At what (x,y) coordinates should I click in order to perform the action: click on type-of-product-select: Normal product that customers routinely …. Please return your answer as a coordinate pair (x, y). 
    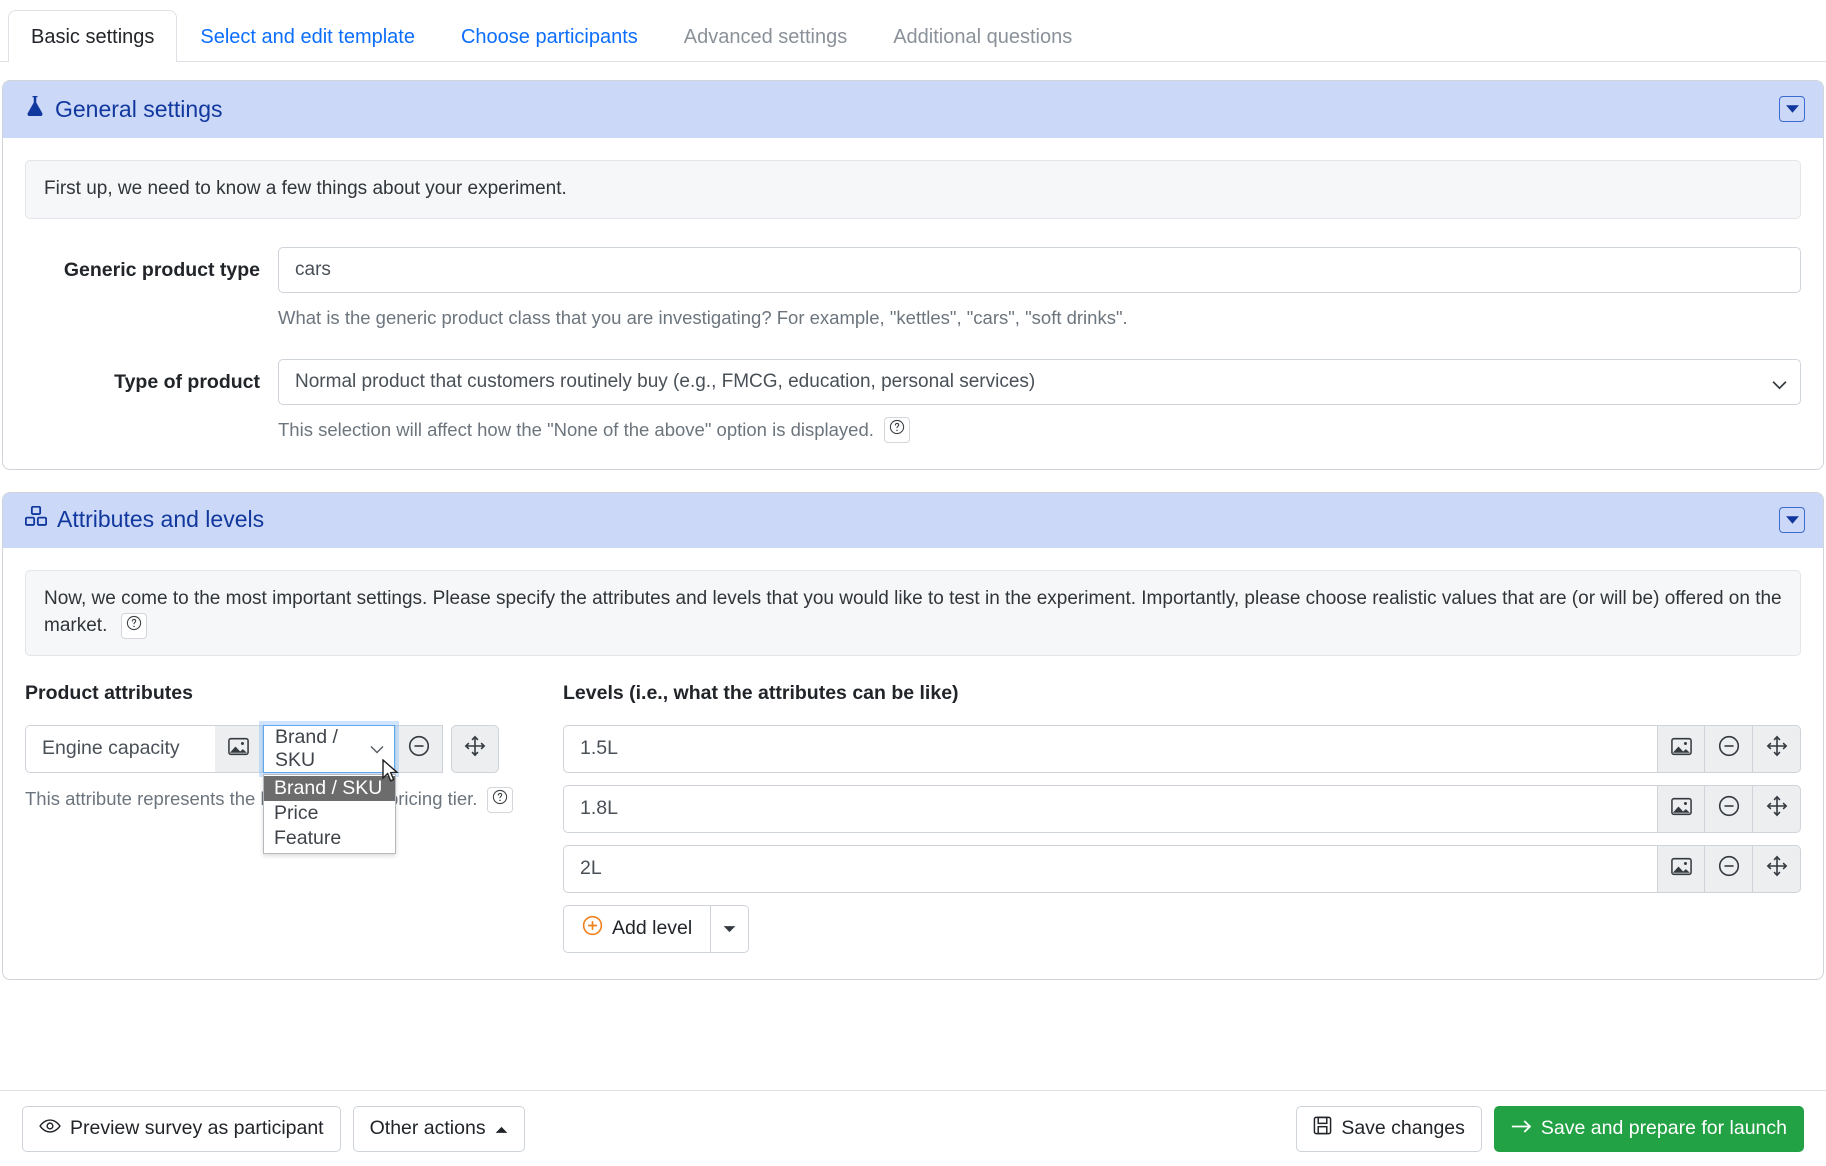
    Looking at the image, I should click on (1039, 381).